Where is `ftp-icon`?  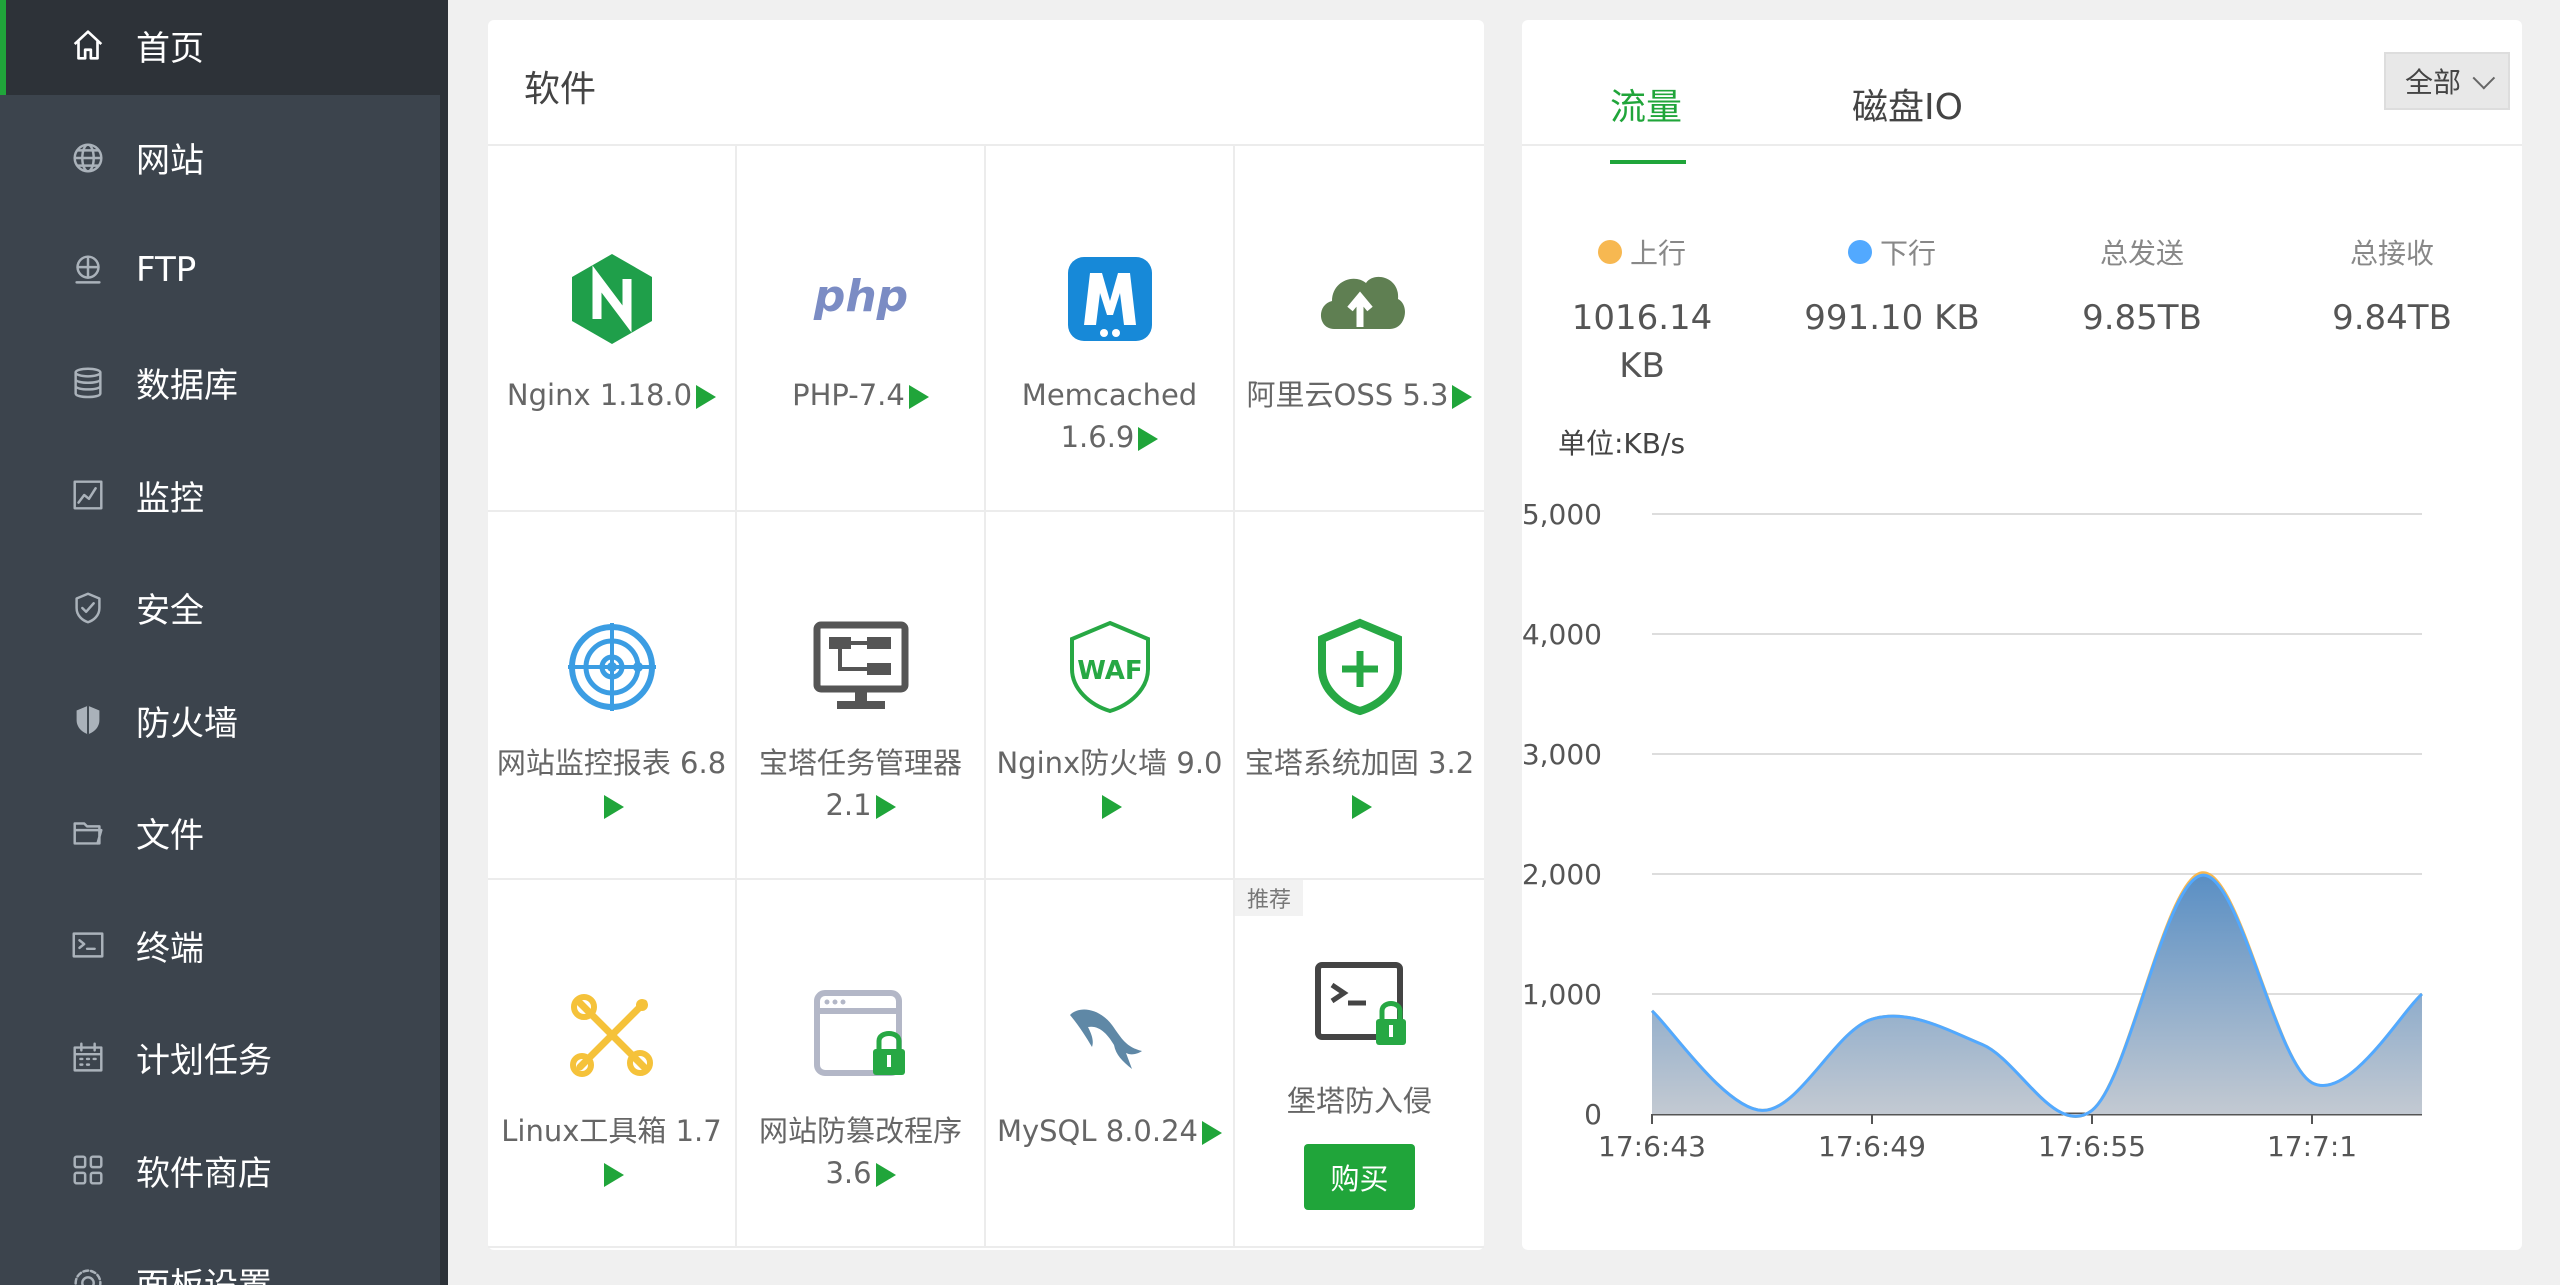 ftp-icon is located at coordinates (88, 270).